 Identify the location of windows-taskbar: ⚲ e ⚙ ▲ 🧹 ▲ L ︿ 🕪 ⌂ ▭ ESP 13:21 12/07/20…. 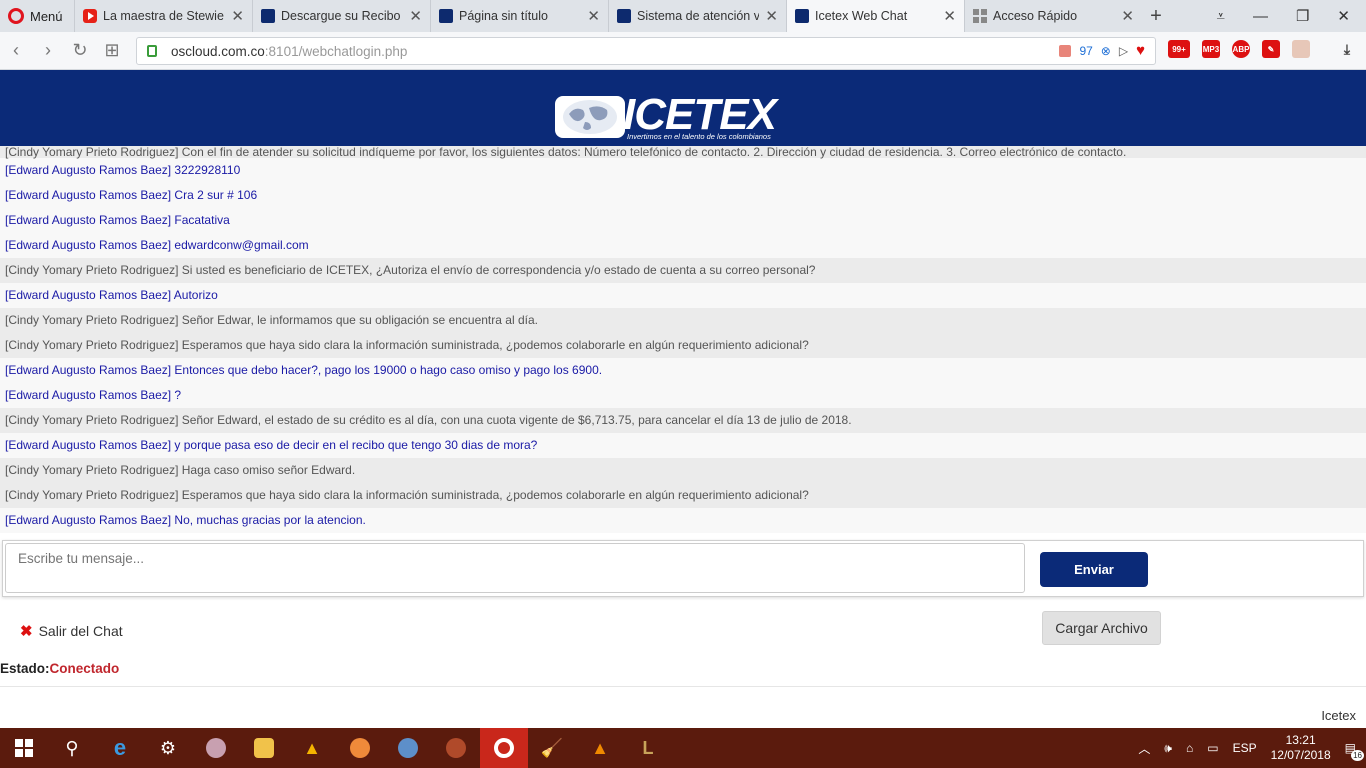
(683, 748).